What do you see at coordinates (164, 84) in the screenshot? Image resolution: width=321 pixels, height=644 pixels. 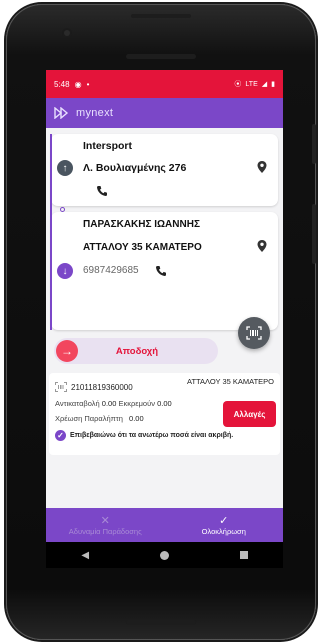 I see `status-bar: 5:48 ◉ • ⦿ LTE ◢ ▮` at bounding box center [164, 84].